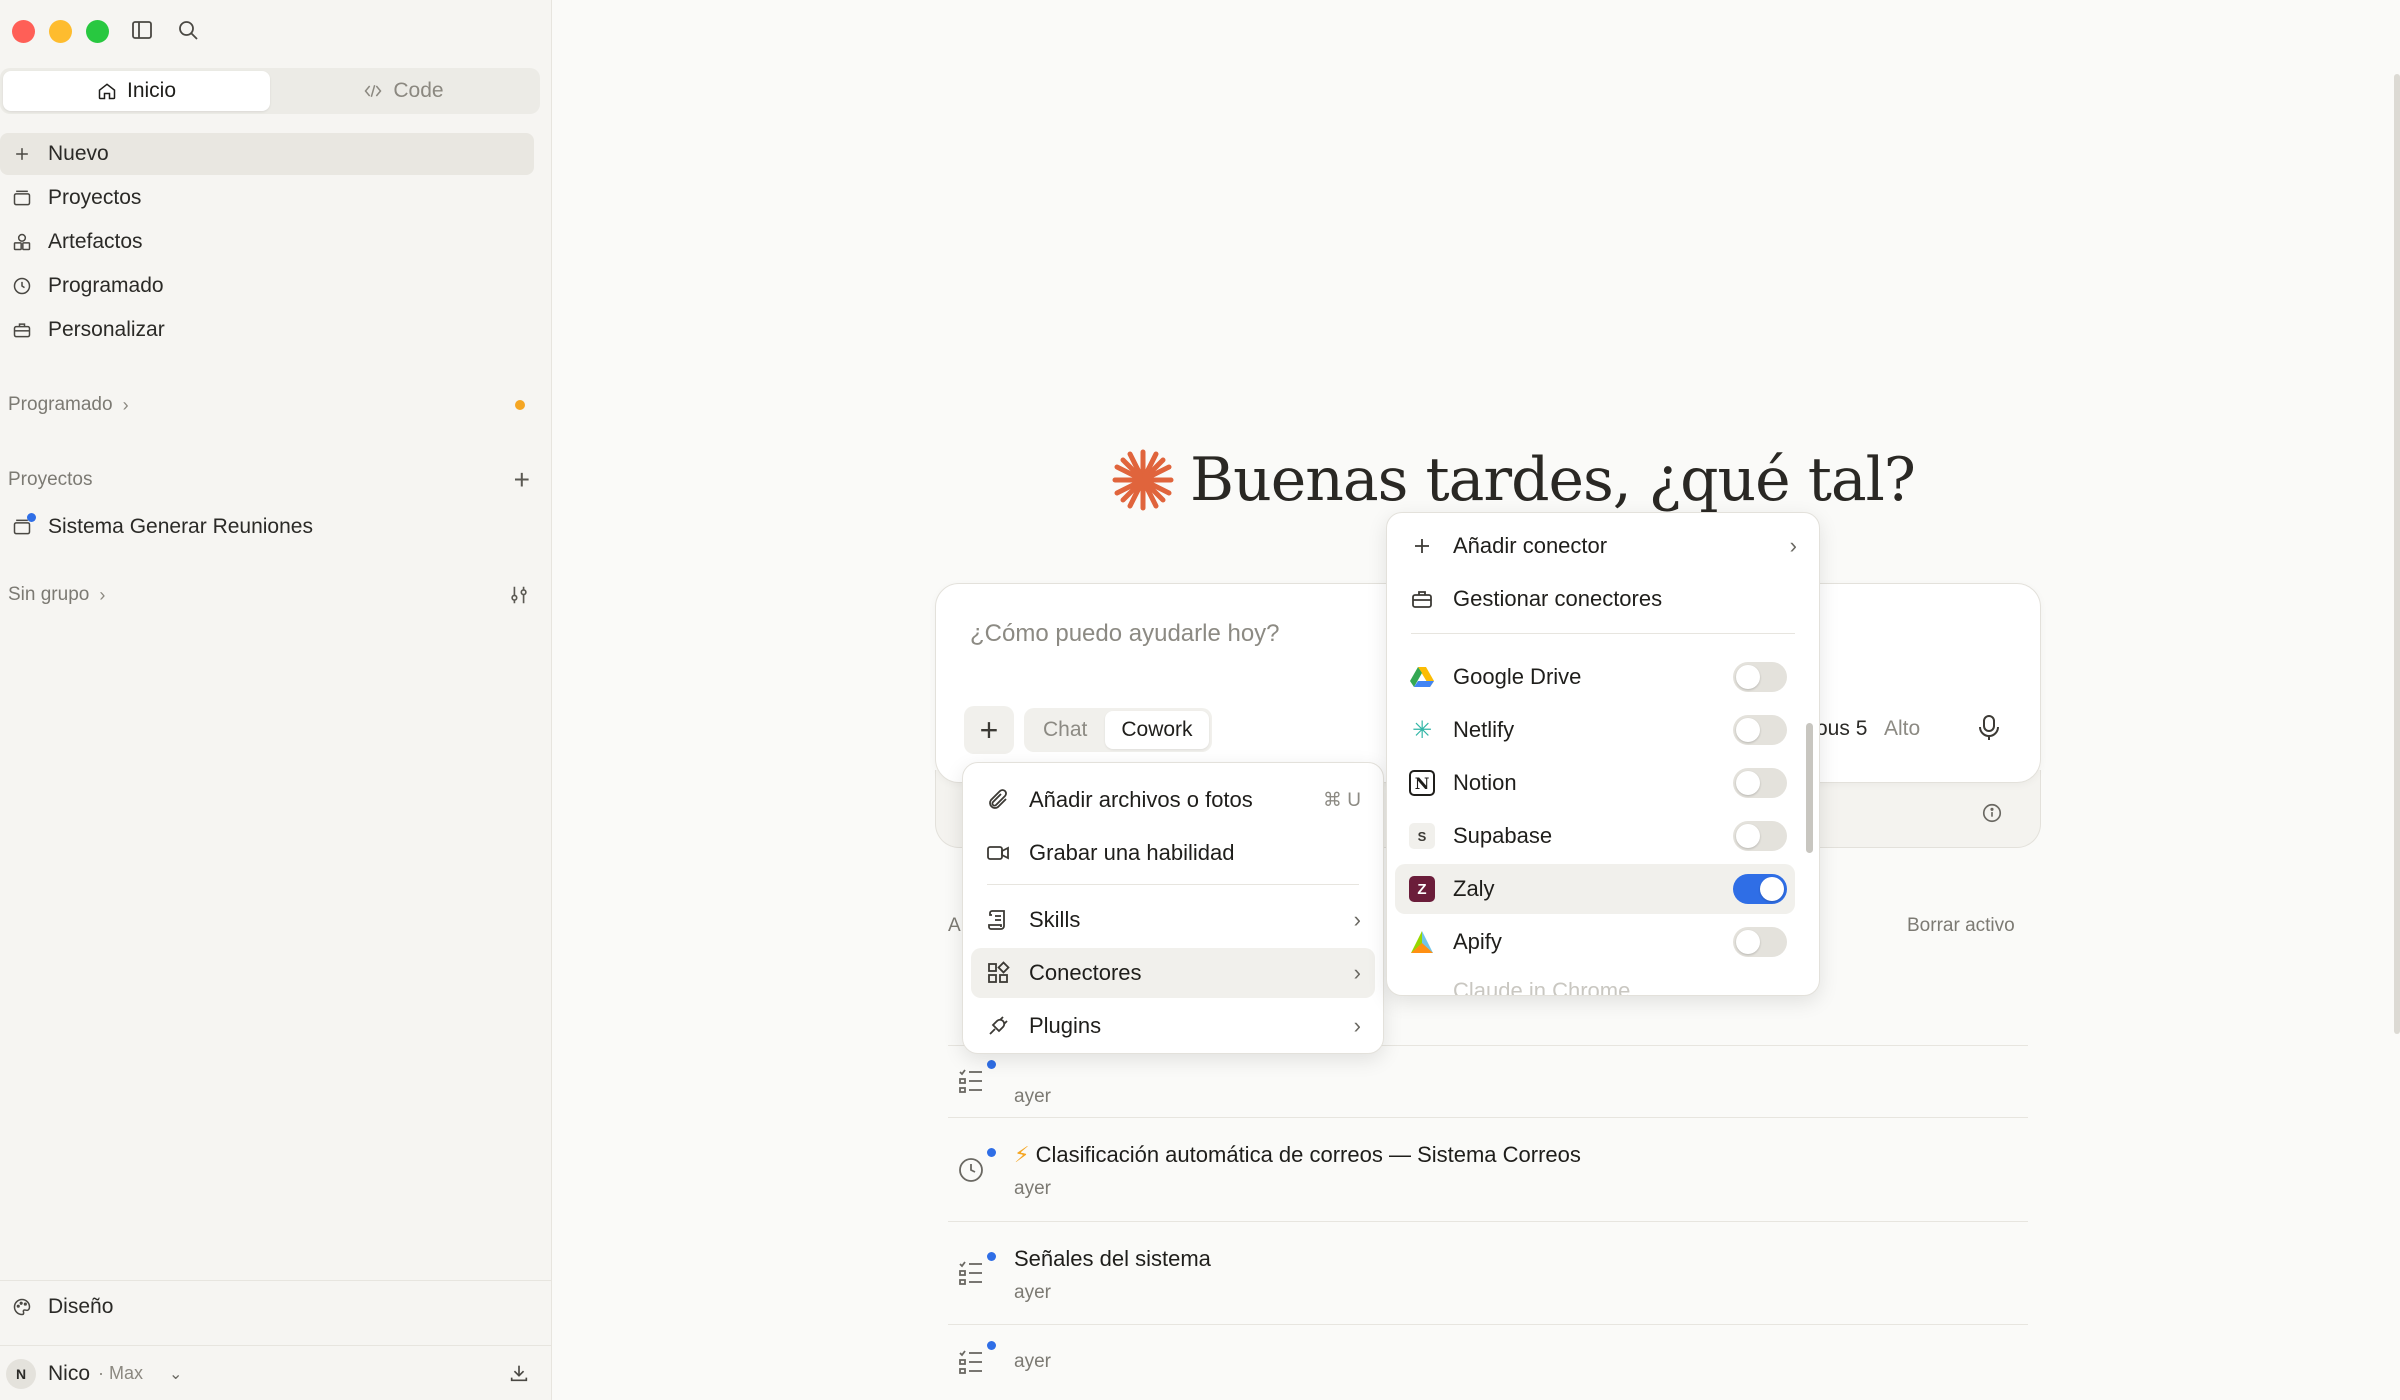 The image size is (2400, 1400). What do you see at coordinates (97, 31) in the screenshot?
I see `maximize-window-button` at bounding box center [97, 31].